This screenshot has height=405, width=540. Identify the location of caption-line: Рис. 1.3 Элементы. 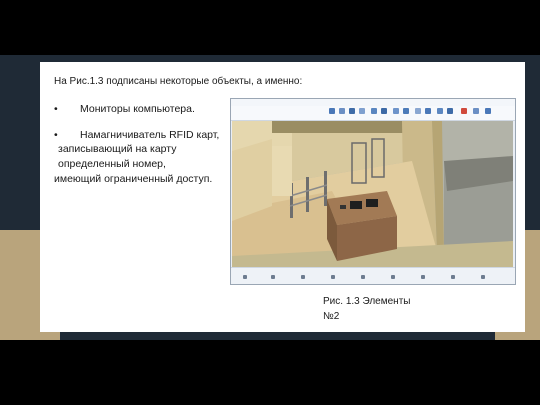
(367, 301).